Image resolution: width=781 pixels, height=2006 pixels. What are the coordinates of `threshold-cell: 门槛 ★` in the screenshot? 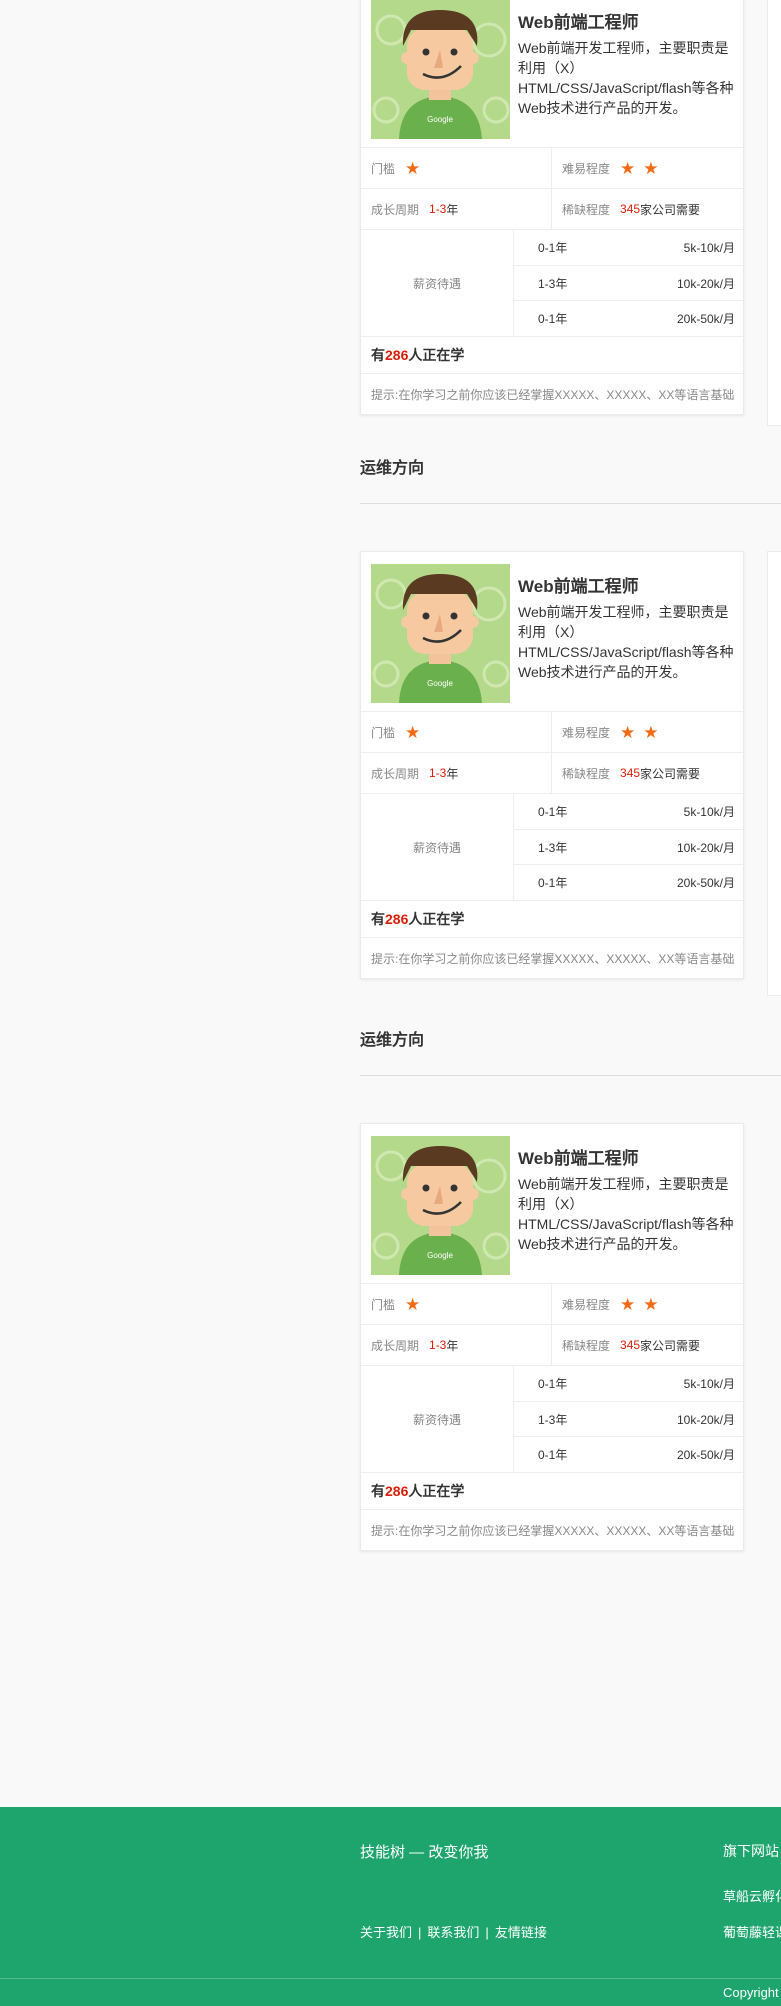 It's located at (456, 1304).